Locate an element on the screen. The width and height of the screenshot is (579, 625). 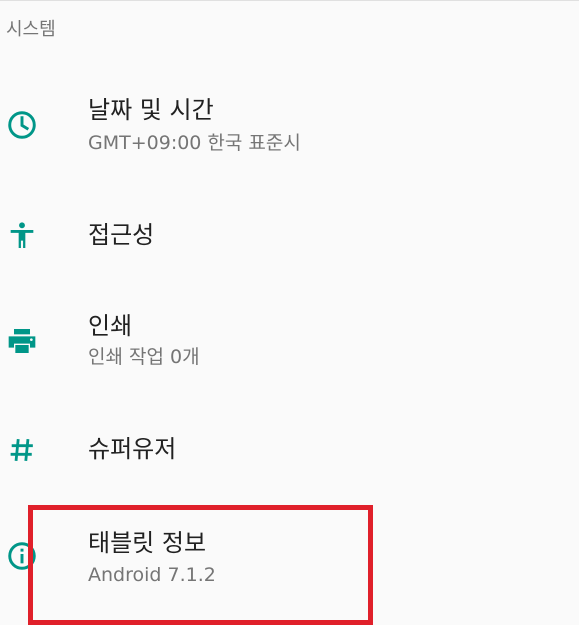
setting-item-about-tablet: 태블릿 정보 Android 7.1.2 is located at coordinates (289, 558).